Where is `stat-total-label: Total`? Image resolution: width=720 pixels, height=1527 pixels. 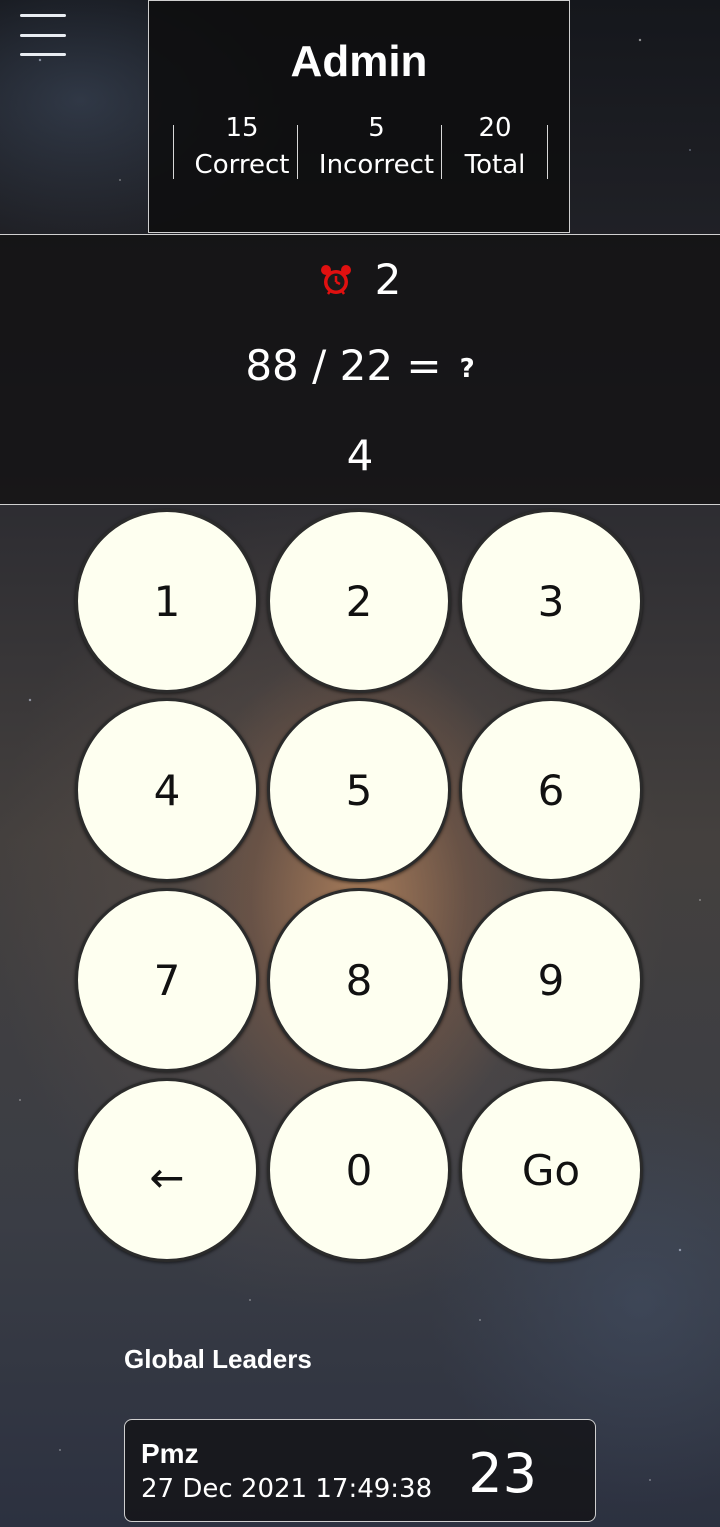 stat-total-label: Total is located at coordinates (495, 165).